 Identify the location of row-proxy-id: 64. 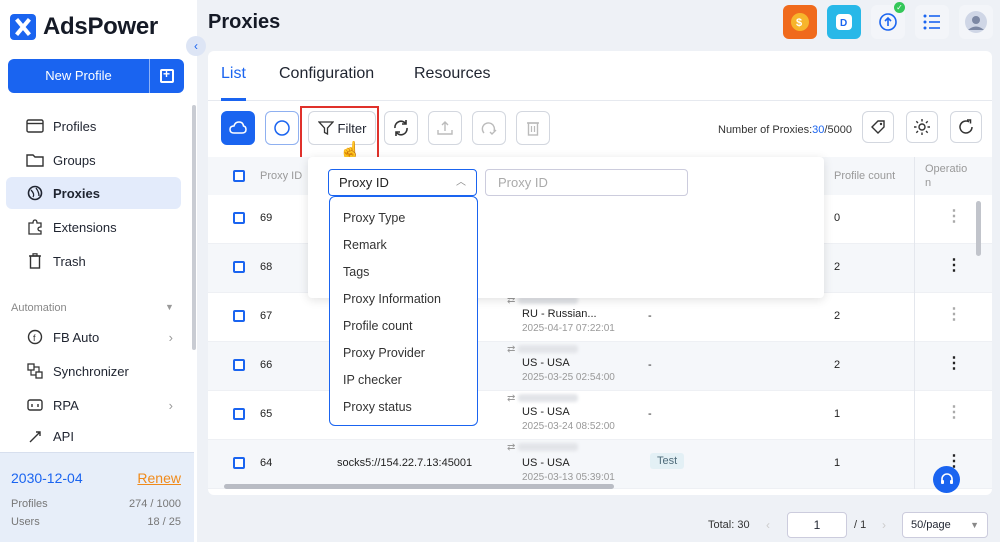
(266, 463).